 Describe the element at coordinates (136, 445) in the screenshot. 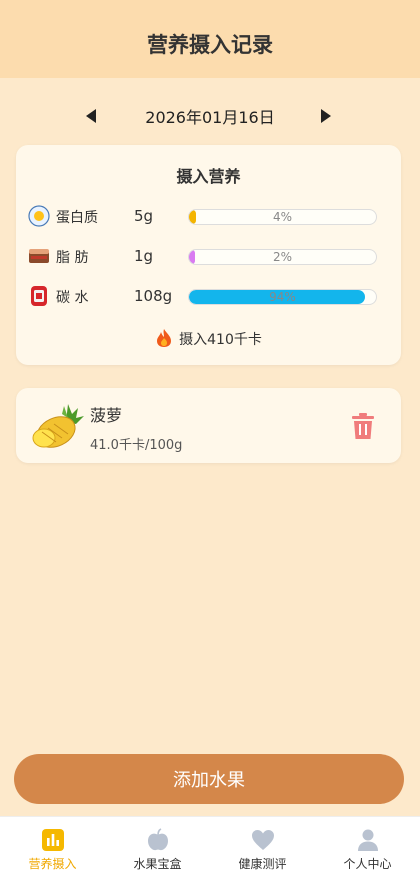

I see `fruit-calorie-info: 41.0千卡/100g` at that location.